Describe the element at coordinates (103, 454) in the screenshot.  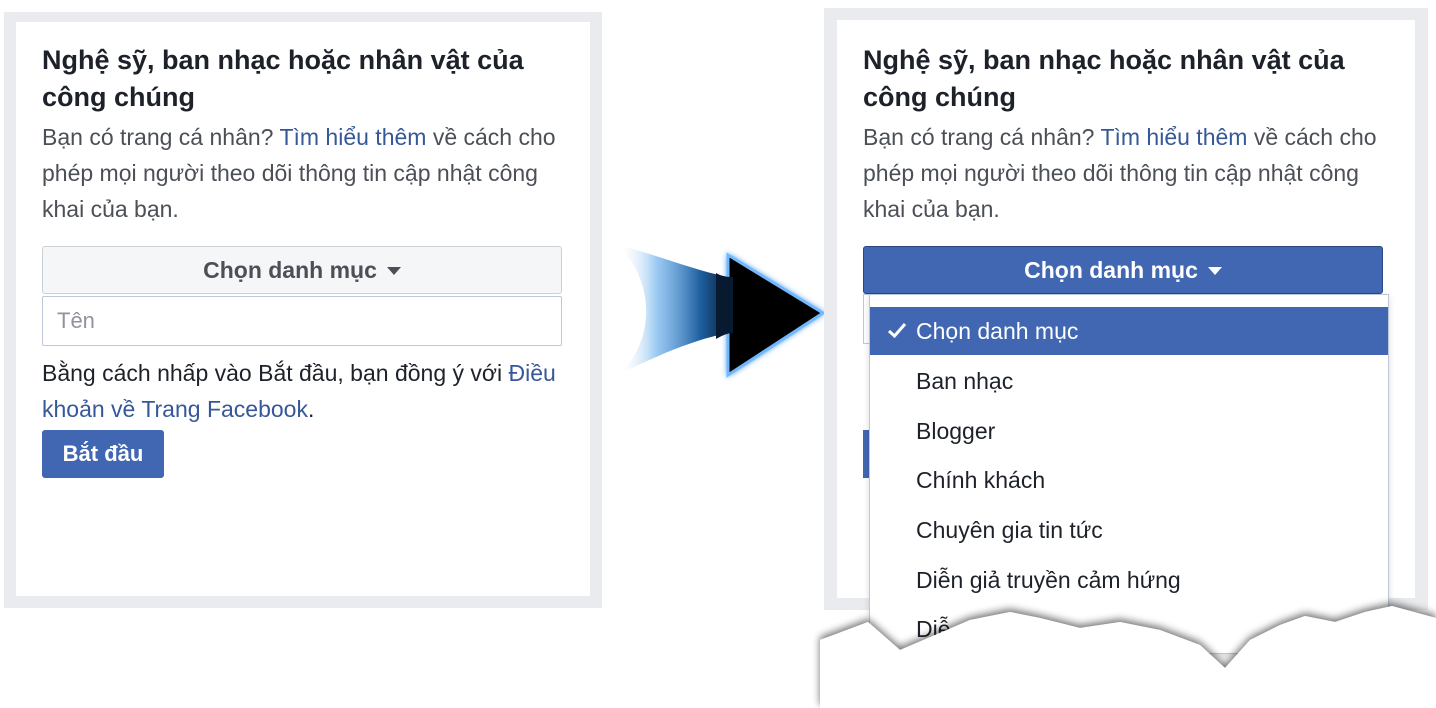
I see `get-started-button: Bắt đầu` at that location.